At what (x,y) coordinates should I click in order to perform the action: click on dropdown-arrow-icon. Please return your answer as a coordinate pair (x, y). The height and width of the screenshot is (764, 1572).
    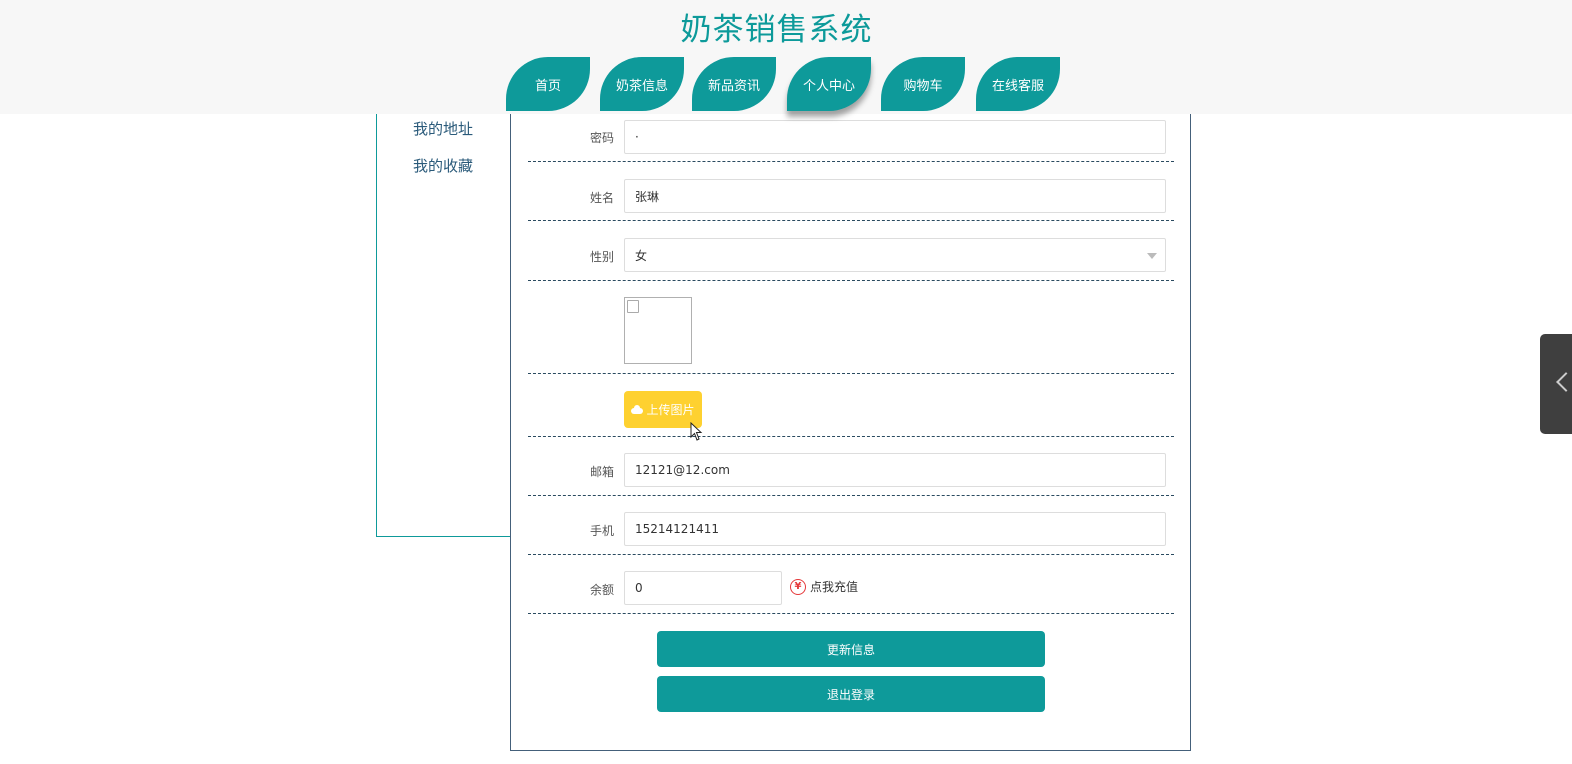
    Looking at the image, I should click on (1152, 256).